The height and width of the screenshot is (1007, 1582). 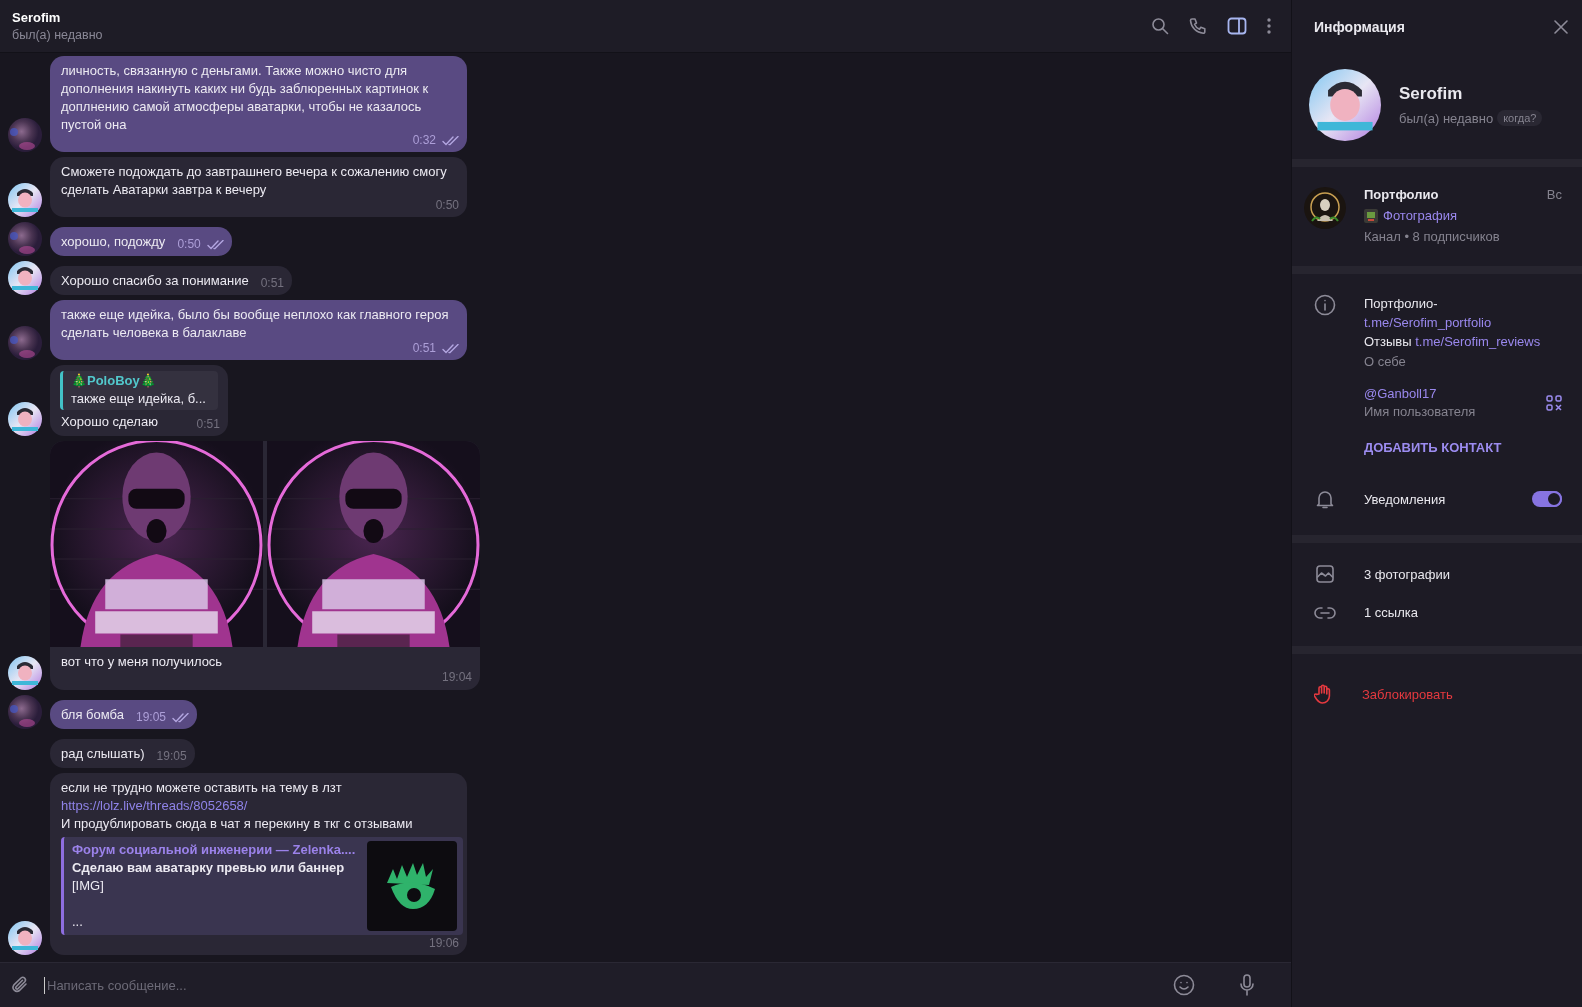 What do you see at coordinates (155, 281) in the screenshot?
I see `message-text: Хорошо спасибо за понимание` at bounding box center [155, 281].